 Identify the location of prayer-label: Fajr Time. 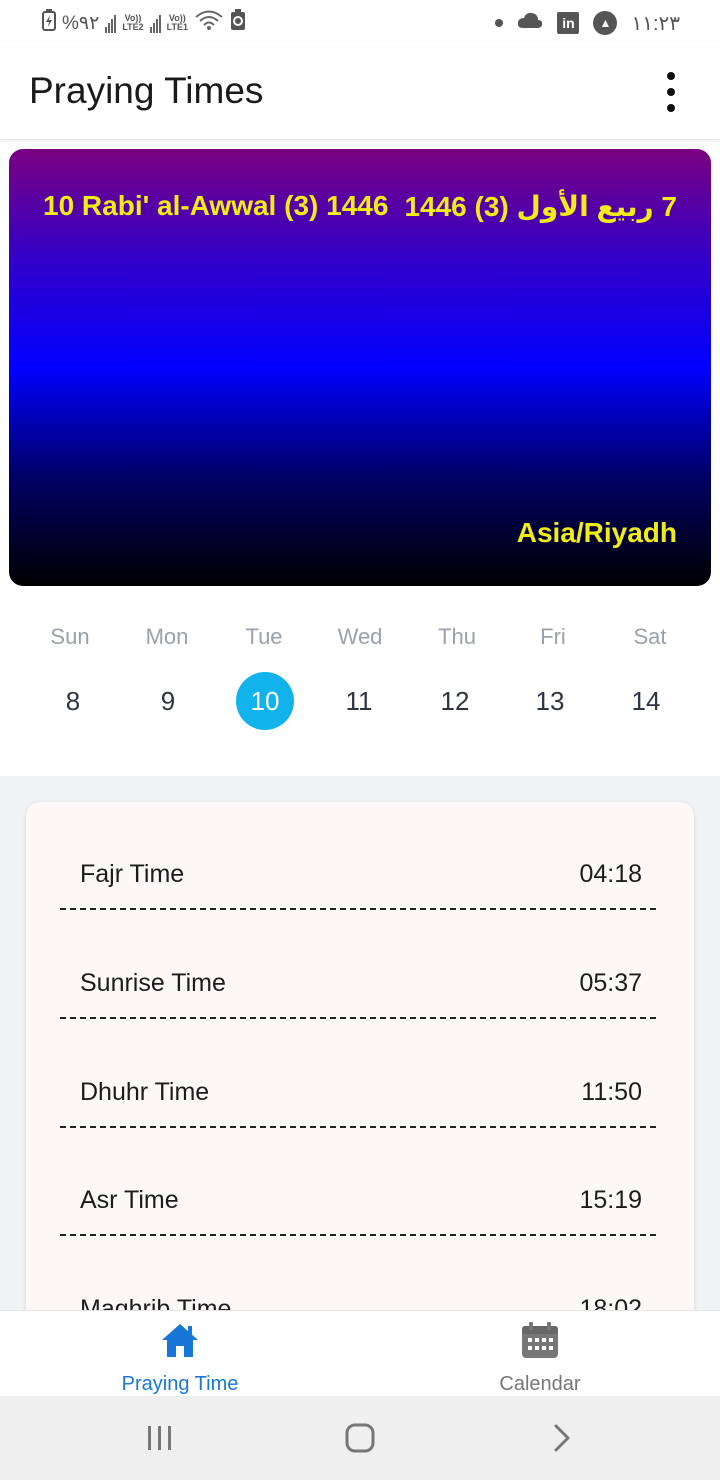
(132, 874).